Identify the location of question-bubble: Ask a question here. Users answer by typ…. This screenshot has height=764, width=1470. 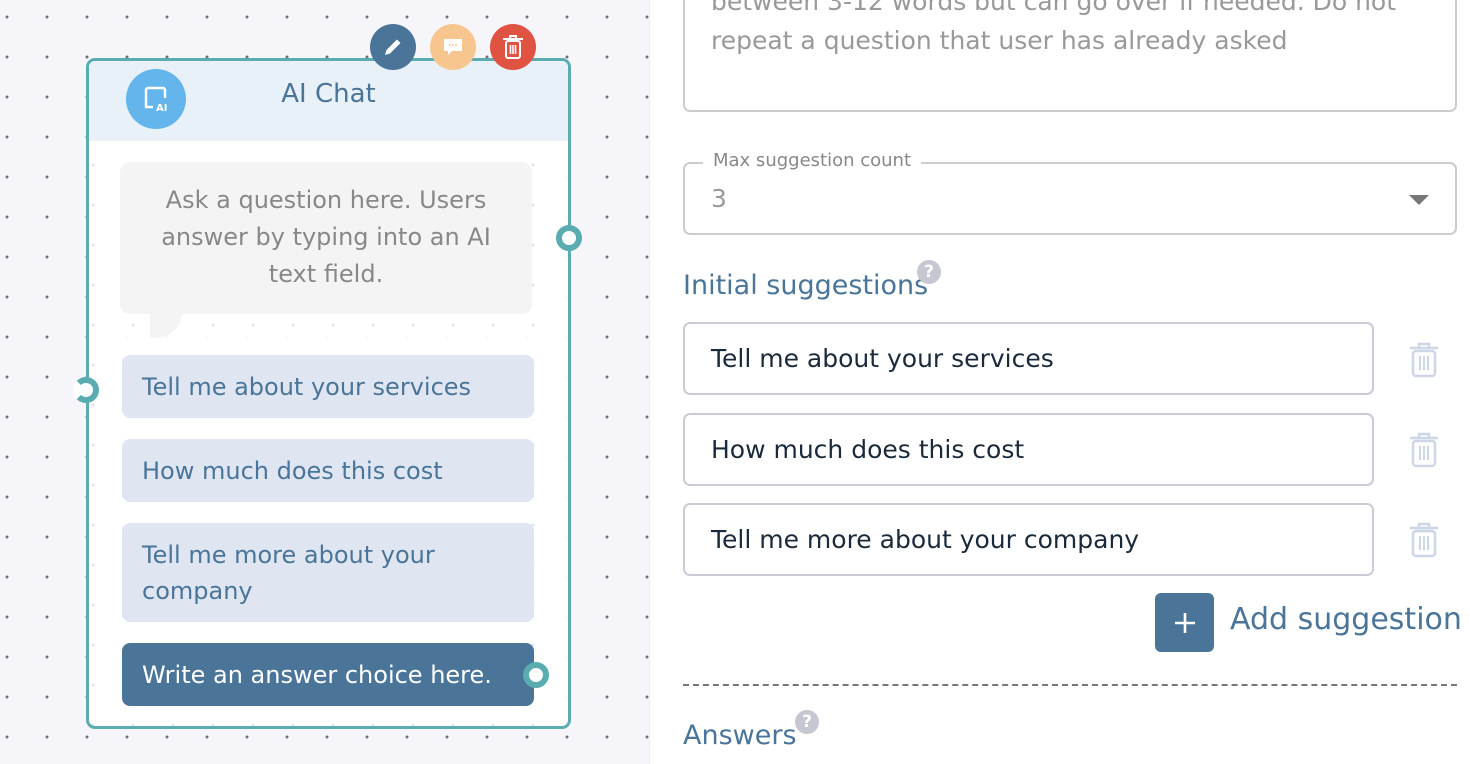
(326, 238).